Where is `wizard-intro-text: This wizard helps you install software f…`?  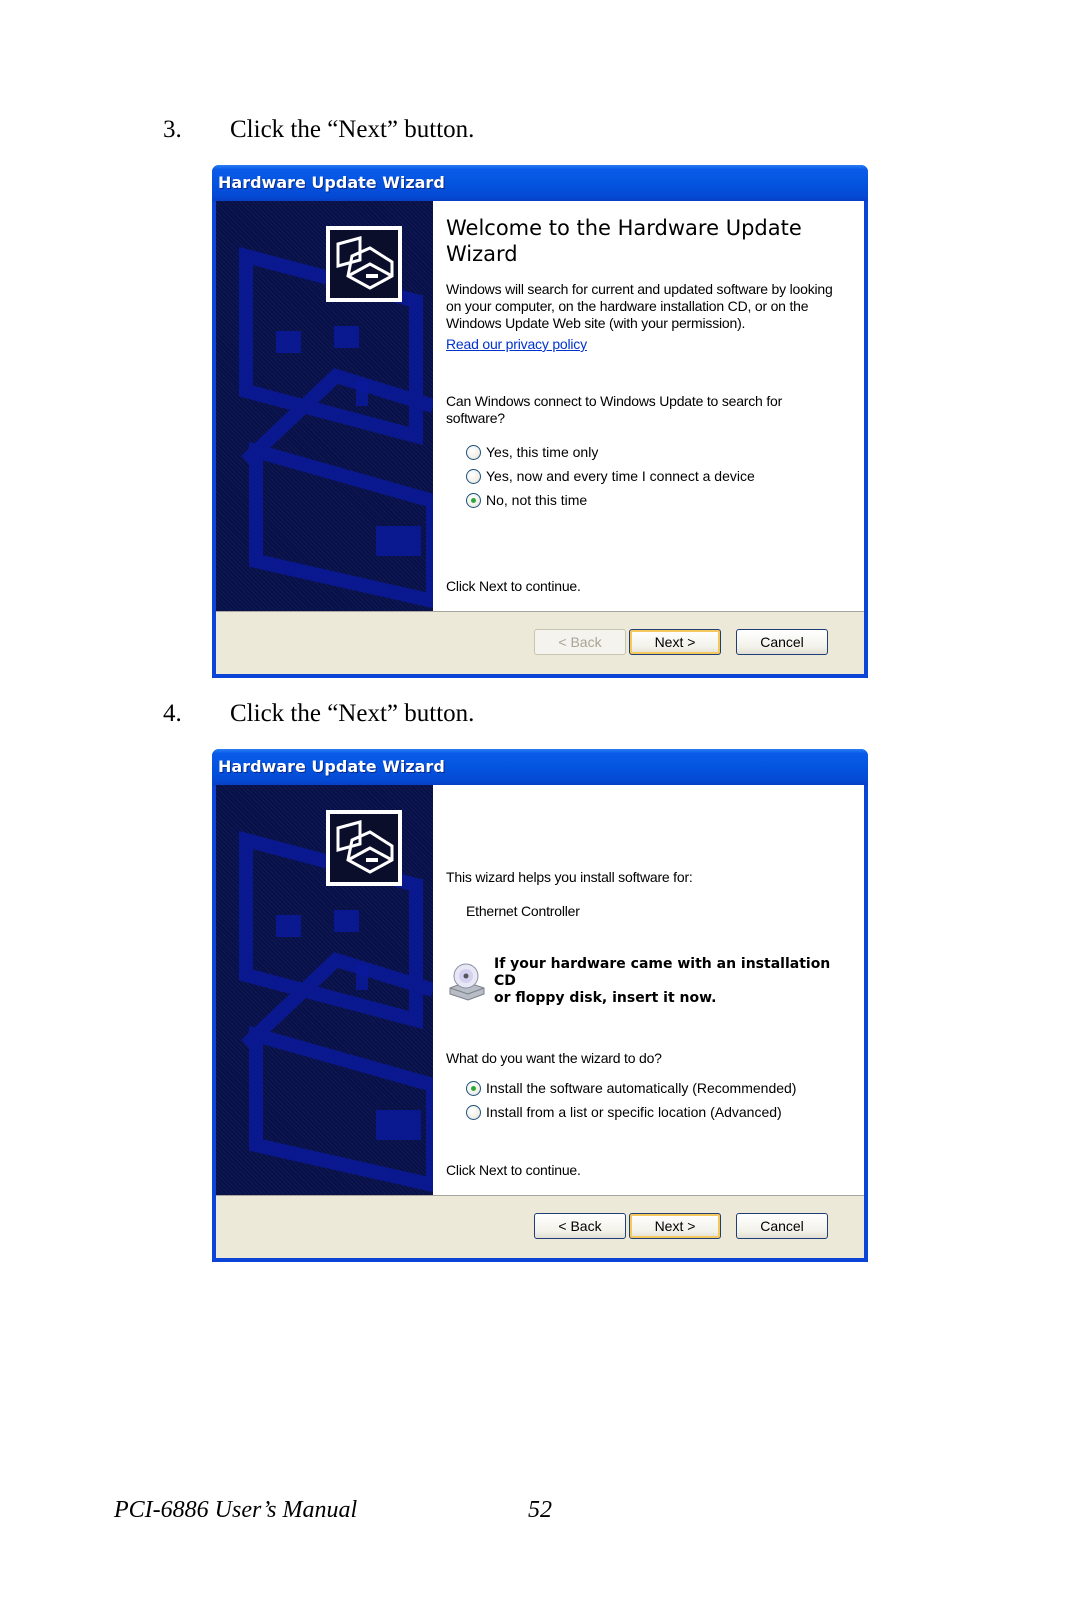
wizard-intro-text: This wizard helps you install software f… is located at coordinates (569, 877).